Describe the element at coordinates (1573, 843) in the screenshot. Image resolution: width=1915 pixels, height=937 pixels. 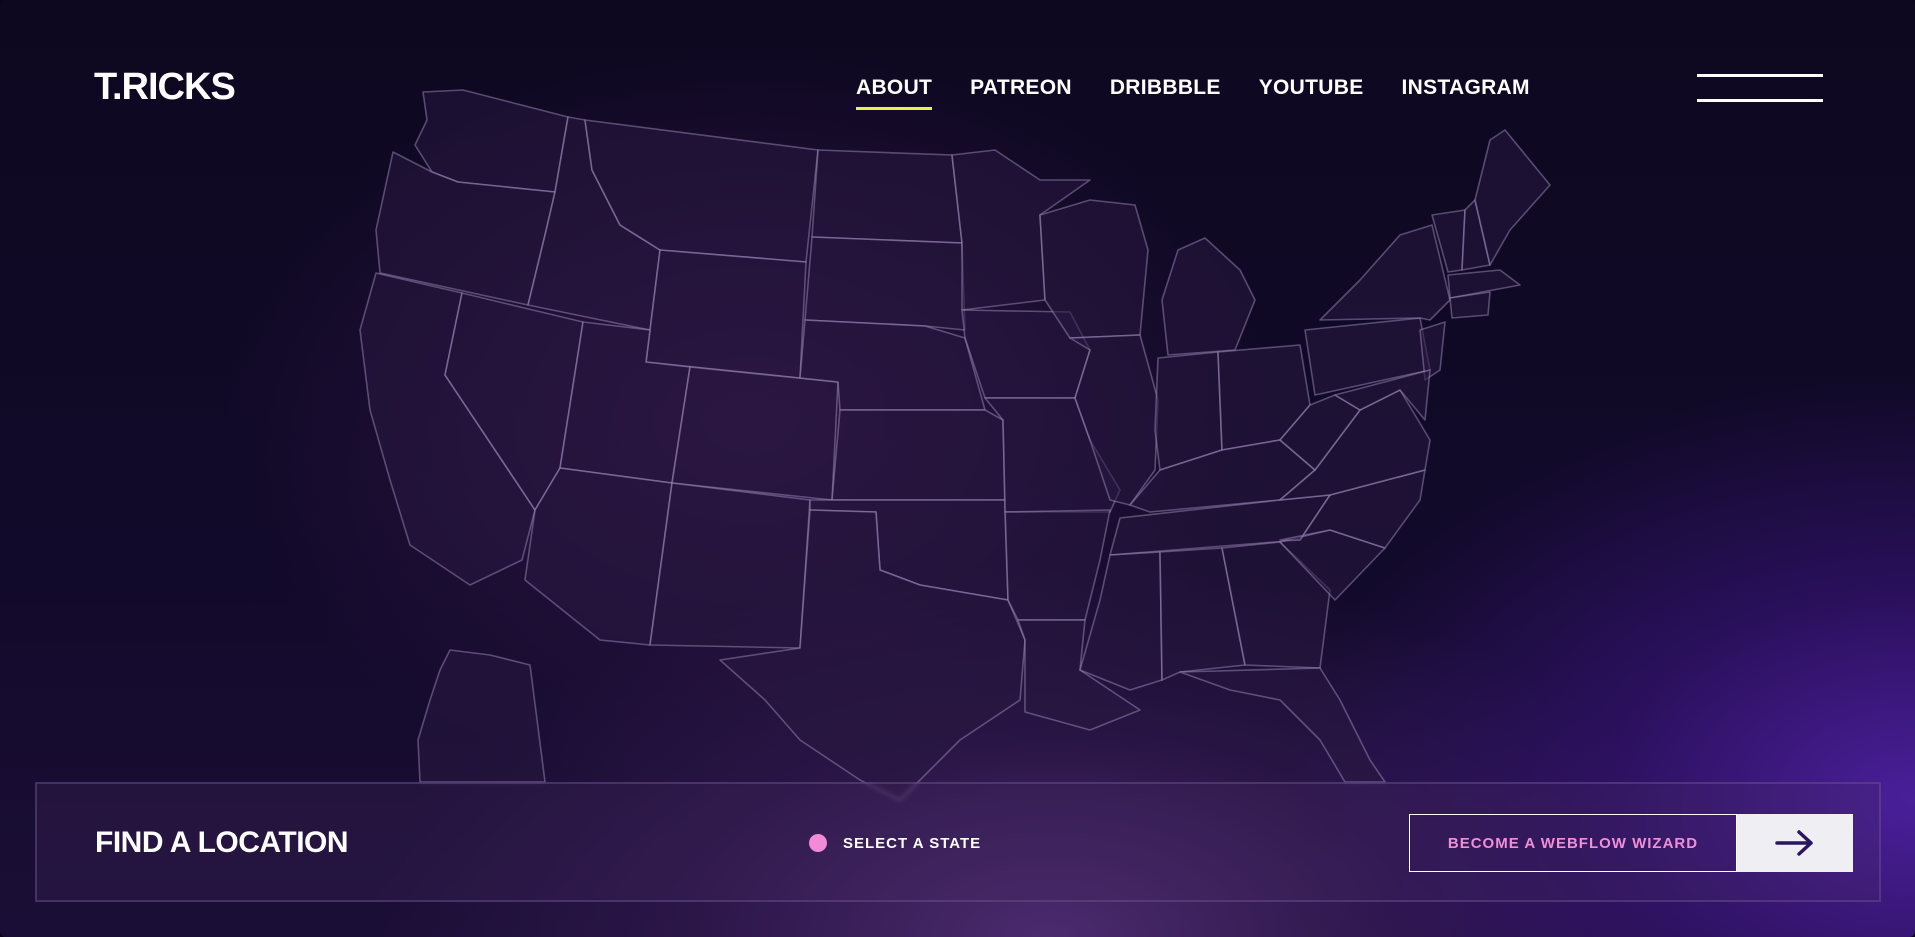
I see `cta-label: BECOME A WEBFLOW WIZARD` at that location.